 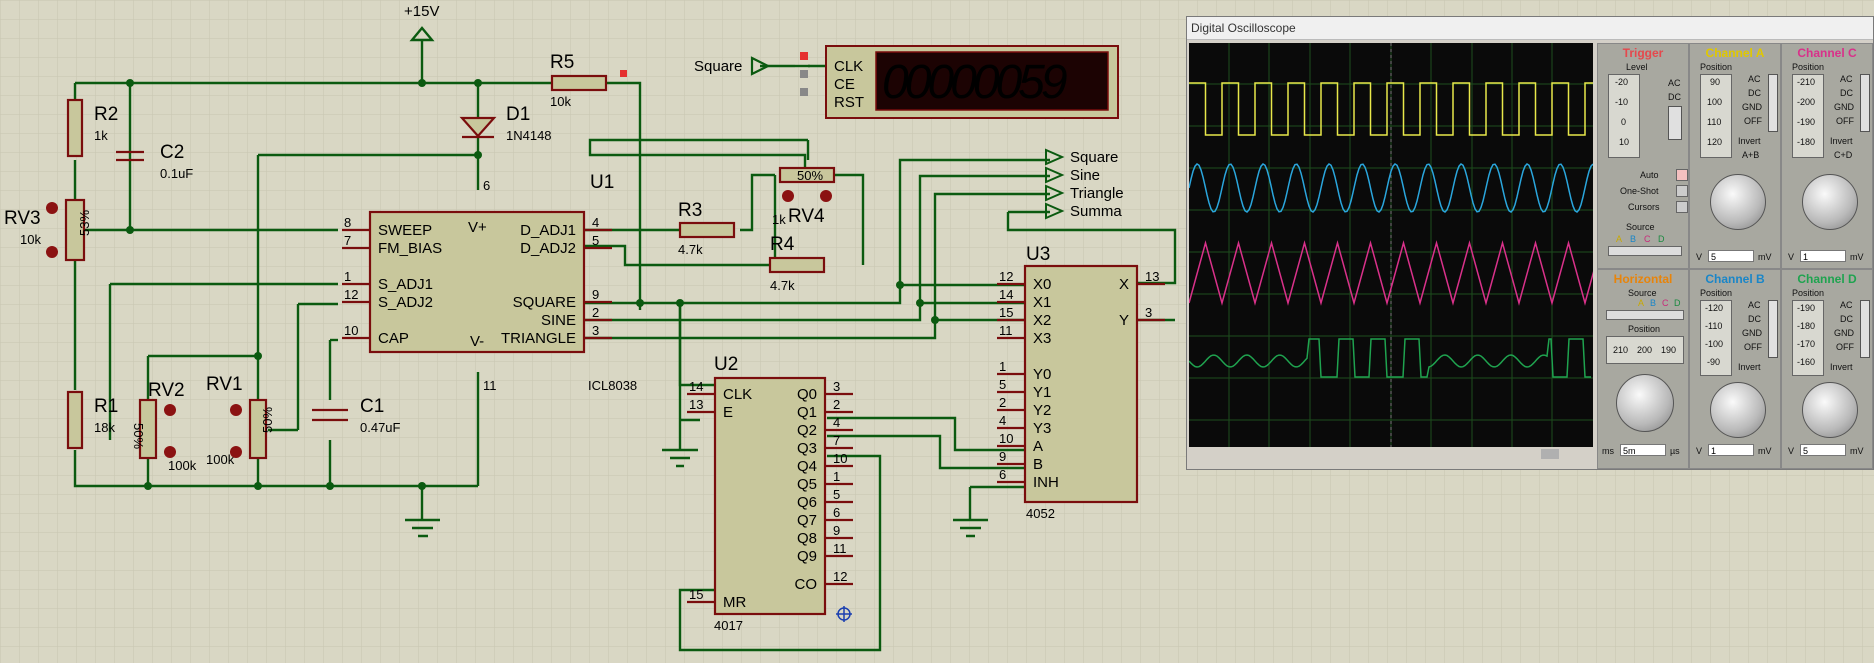 What do you see at coordinates (1754, 305) in the screenshot?
I see `channel-b-ac: AC` at bounding box center [1754, 305].